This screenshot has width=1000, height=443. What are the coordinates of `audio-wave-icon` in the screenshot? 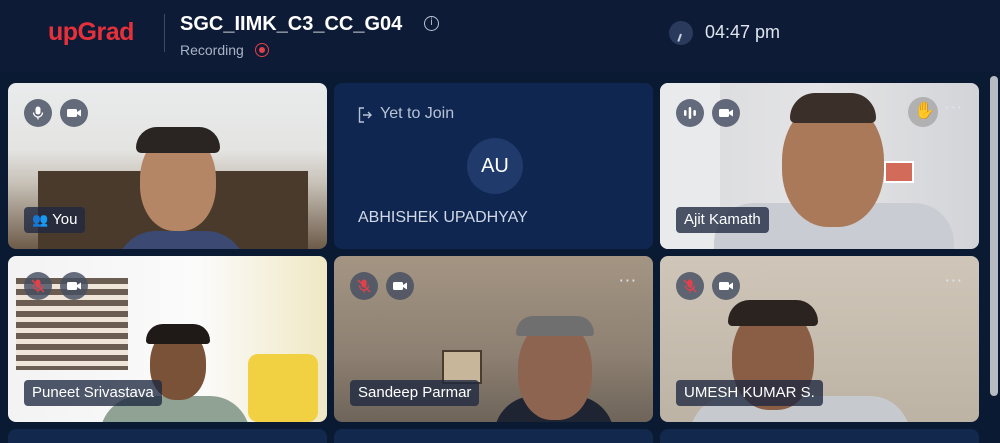 It's located at (690, 113).